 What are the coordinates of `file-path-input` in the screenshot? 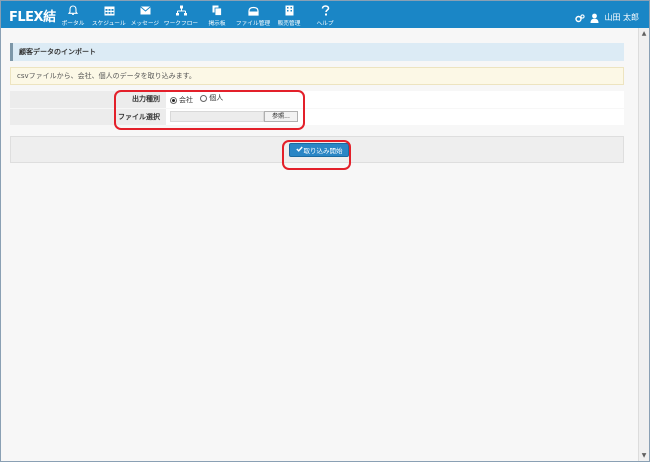 It's located at (217, 117).